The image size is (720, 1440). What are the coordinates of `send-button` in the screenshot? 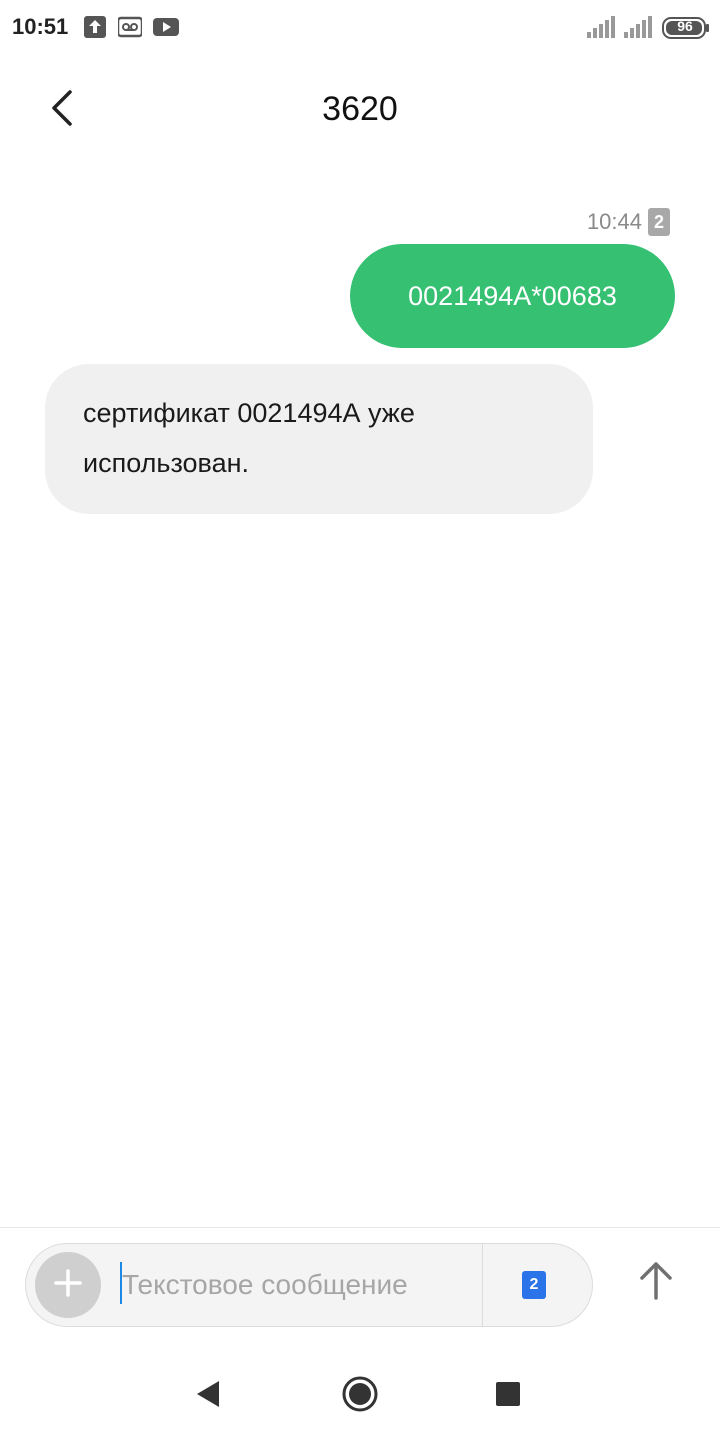 It's located at (656, 1282).